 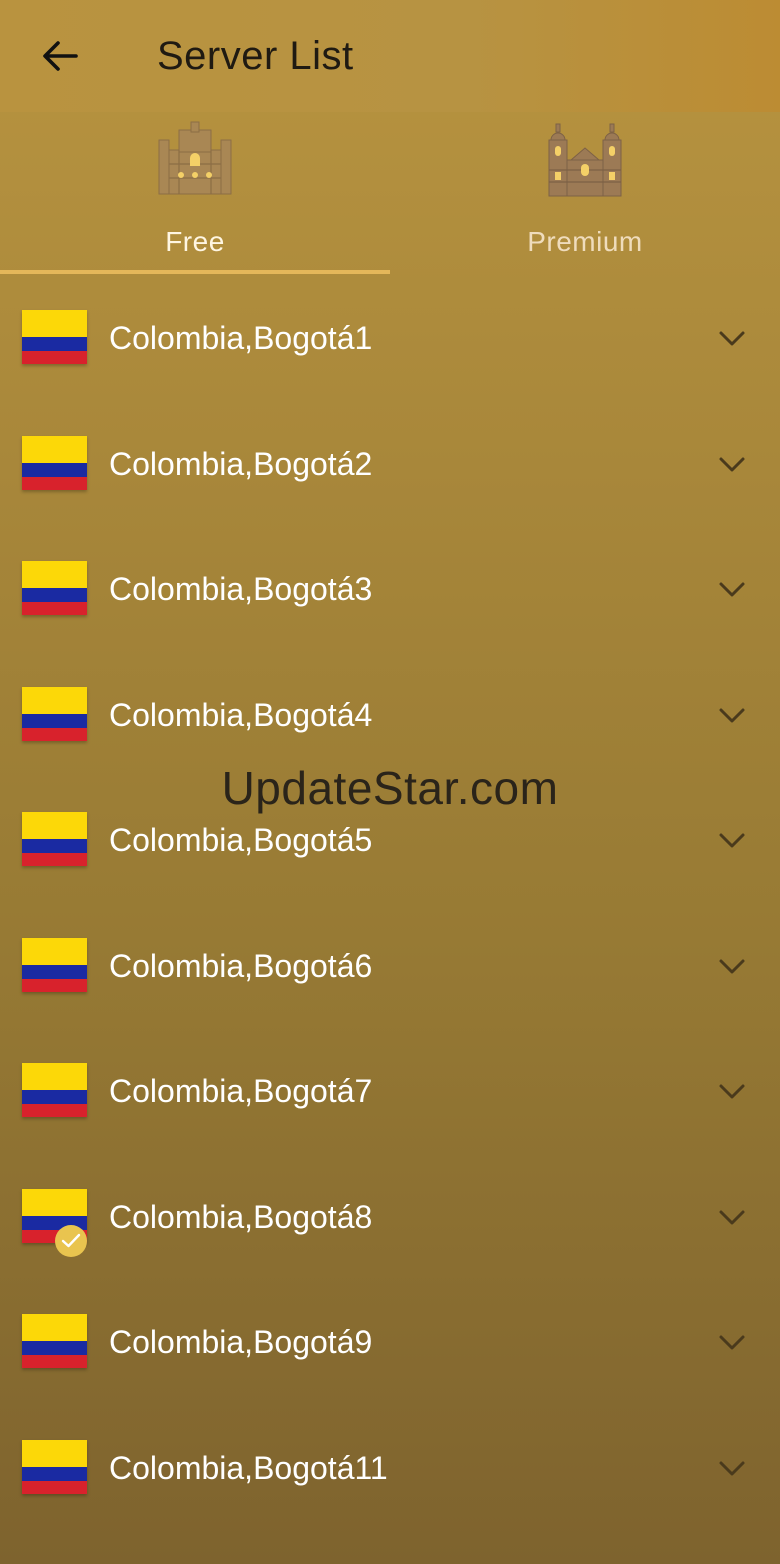 I want to click on server-name: Colombia,Bogotá6, so click(x=241, y=965).